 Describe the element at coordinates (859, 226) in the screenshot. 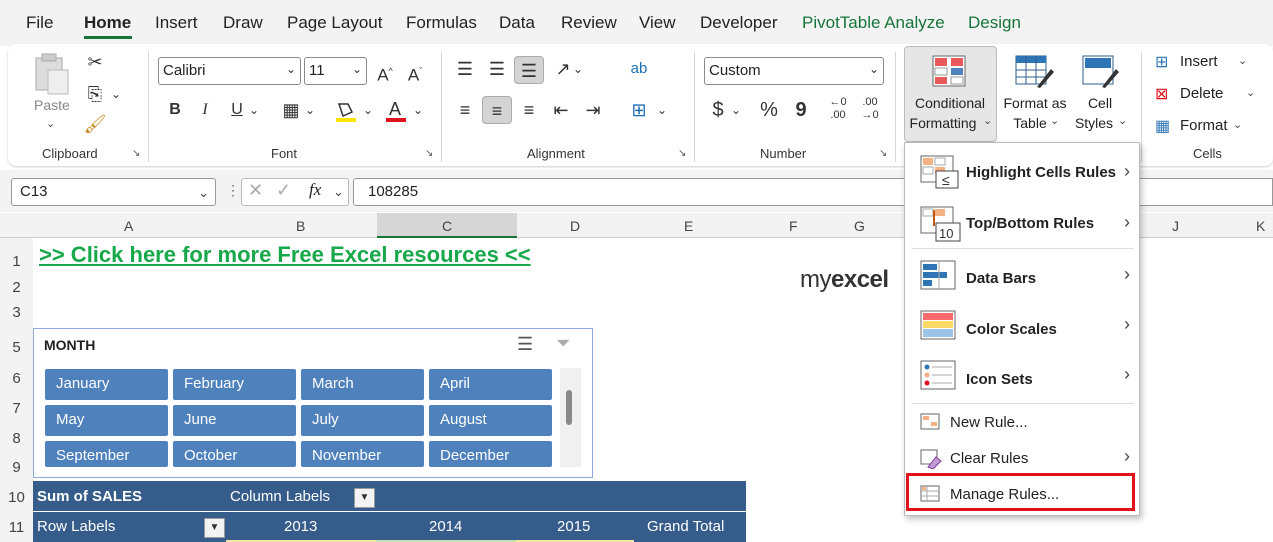

I see `column-header-g: G` at that location.